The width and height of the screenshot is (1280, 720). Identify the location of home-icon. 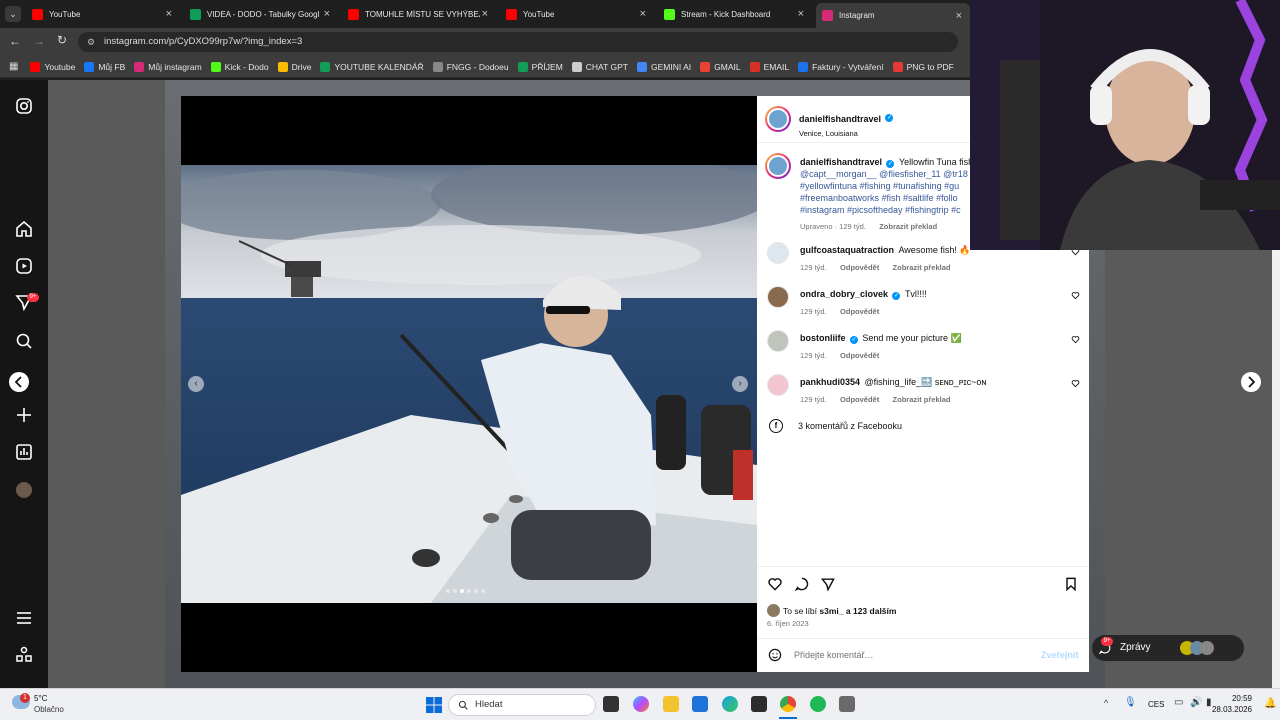
(24, 229).